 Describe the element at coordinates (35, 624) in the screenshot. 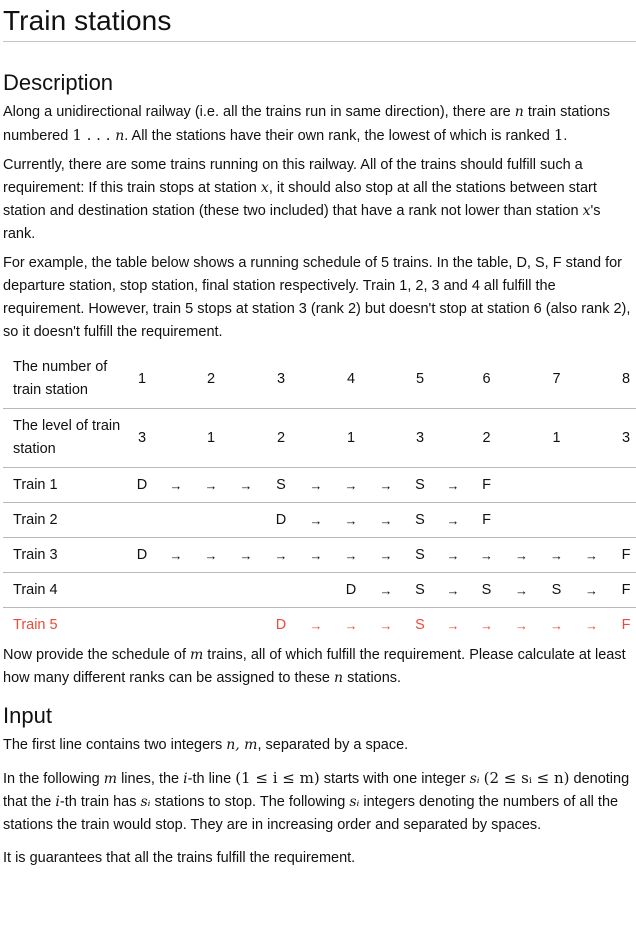

I see `train-label: Train 5` at that location.